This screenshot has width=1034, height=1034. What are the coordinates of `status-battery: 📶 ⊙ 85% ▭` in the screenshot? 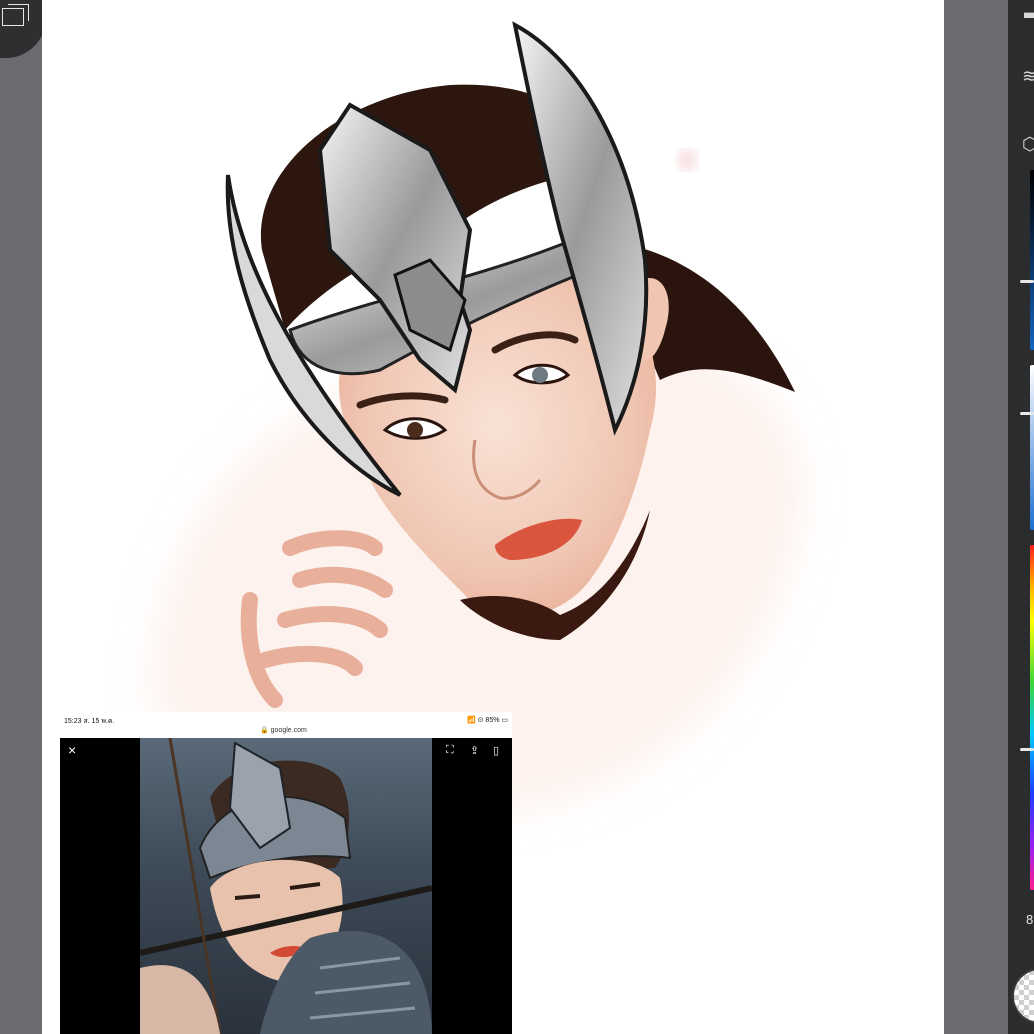 It's located at (487, 720).